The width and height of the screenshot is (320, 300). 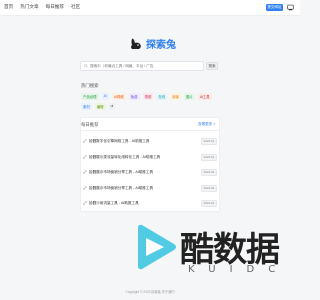 I want to click on list-item-title: 拾戳展示类流量转化用转化工具 - AI助推工具, so click(x=125, y=156).